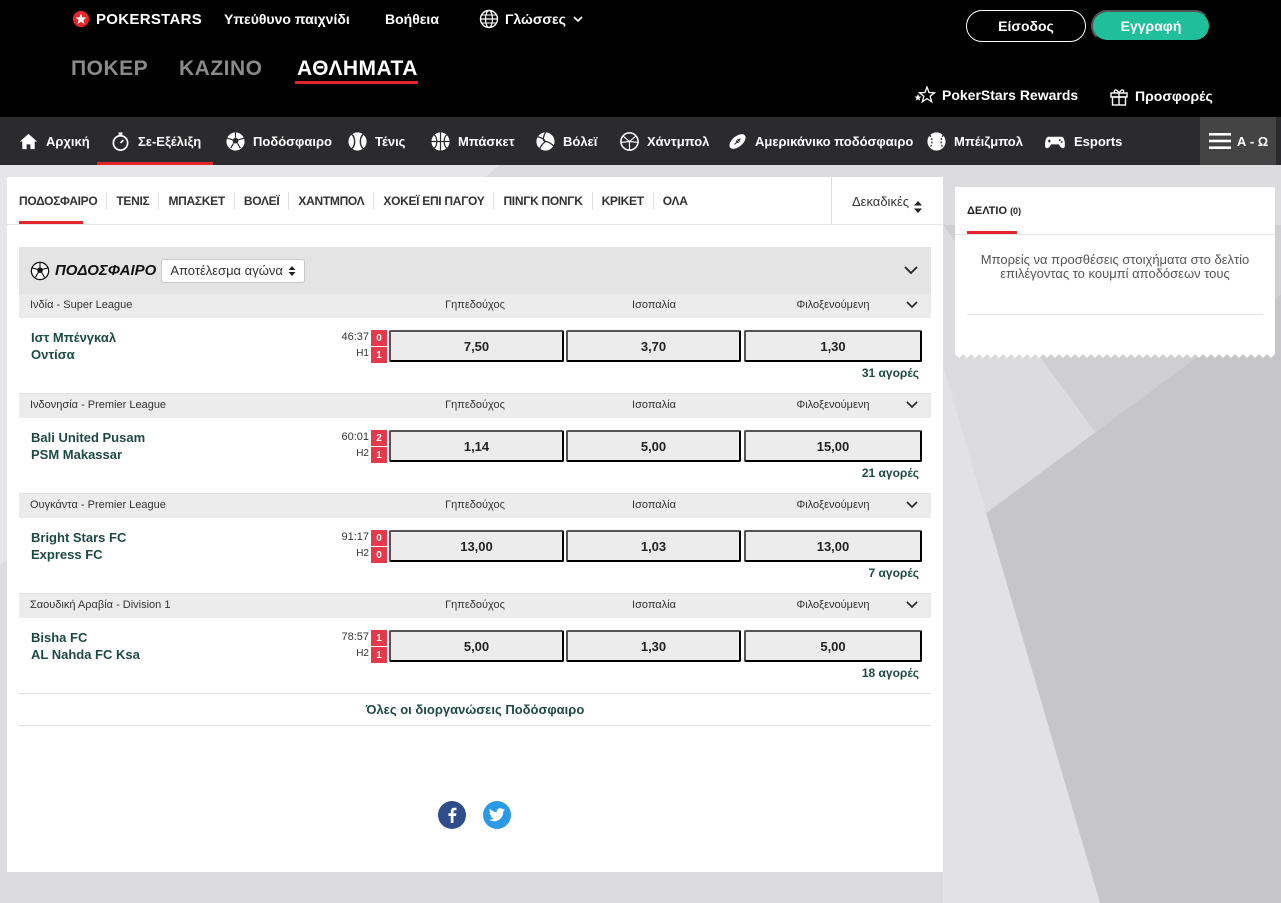 The image size is (1281, 903). I want to click on tab-tennis: ΤΕΝΙΣ, so click(133, 201).